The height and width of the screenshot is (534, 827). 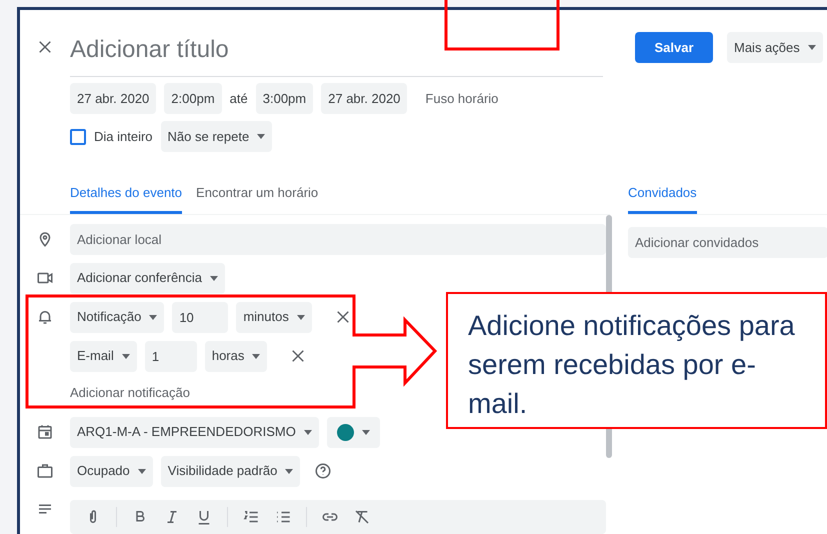 I want to click on annotation-tooltip: Adicione notificações para serem recebidas por e-mail., so click(x=636, y=360).